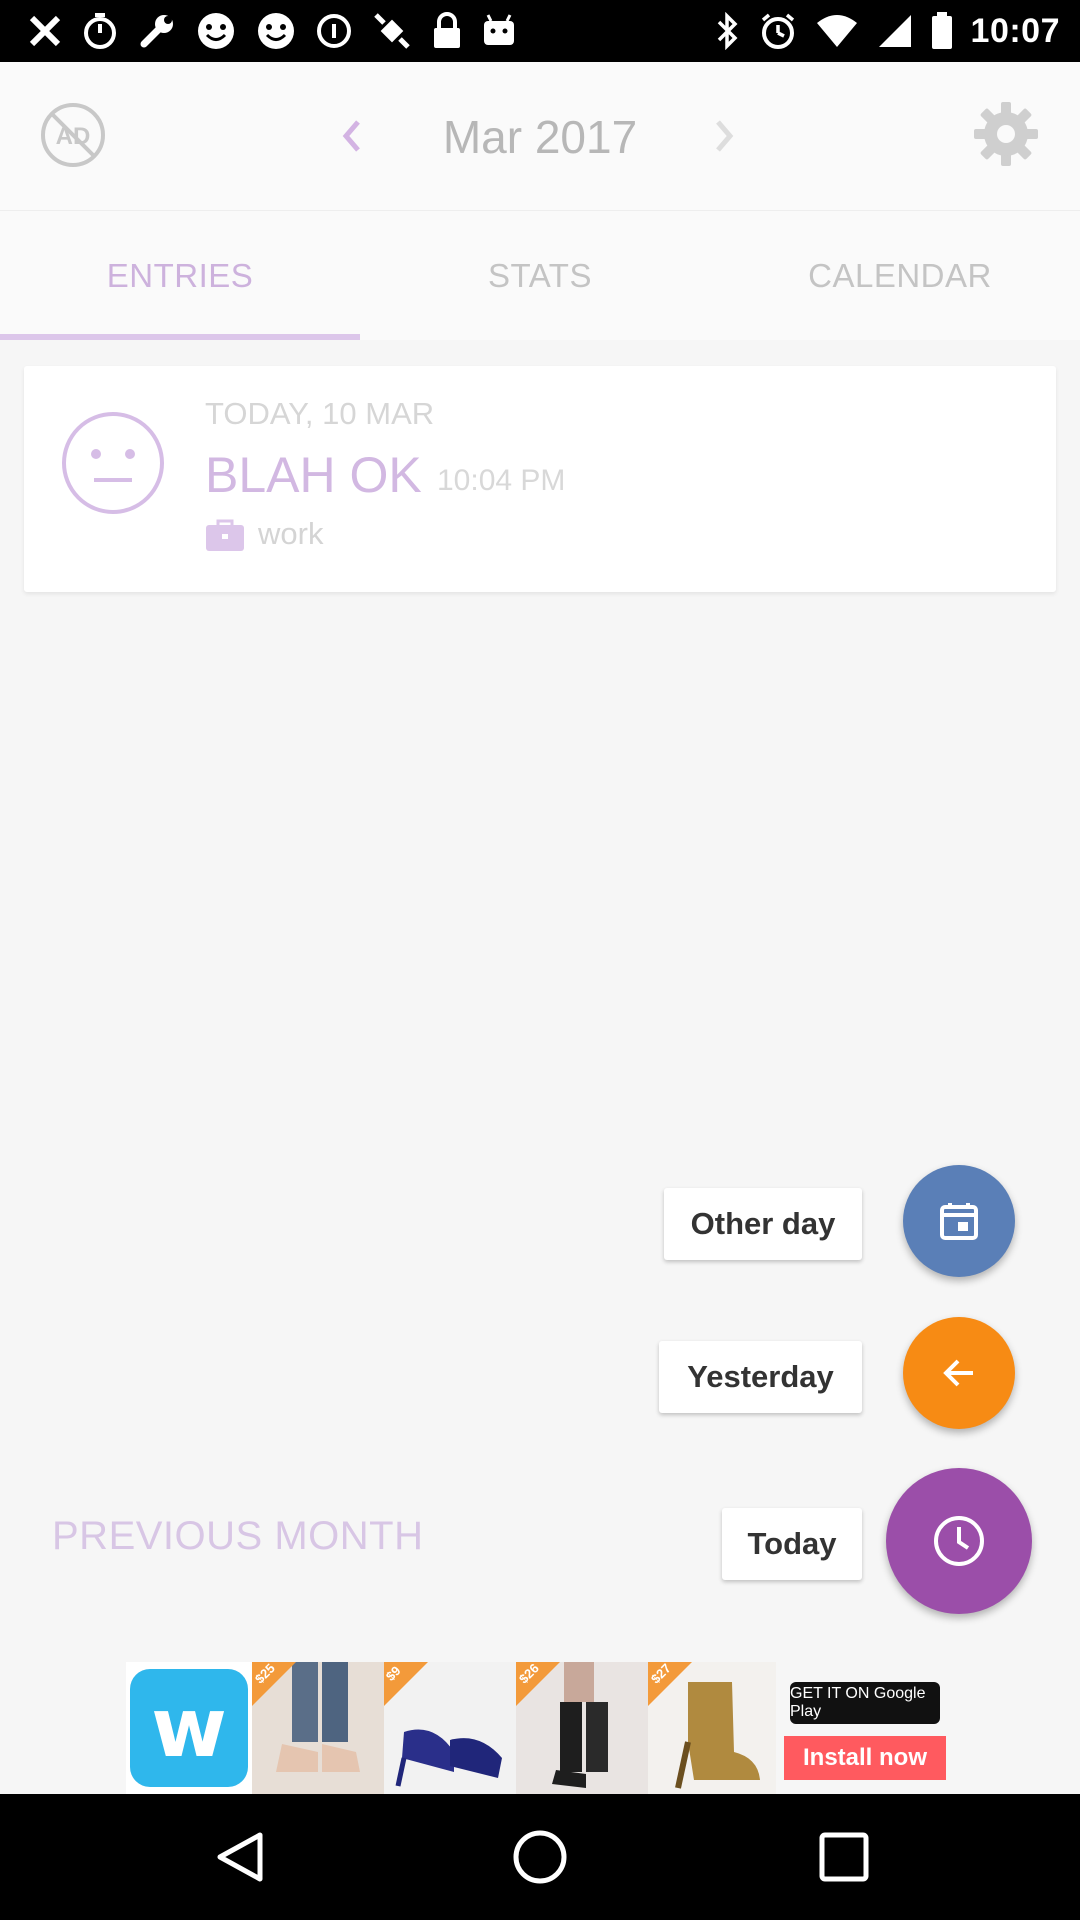 The height and width of the screenshot is (1920, 1080). Describe the element at coordinates (449, 1728) in the screenshot. I see `ad-product-image: $9` at that location.